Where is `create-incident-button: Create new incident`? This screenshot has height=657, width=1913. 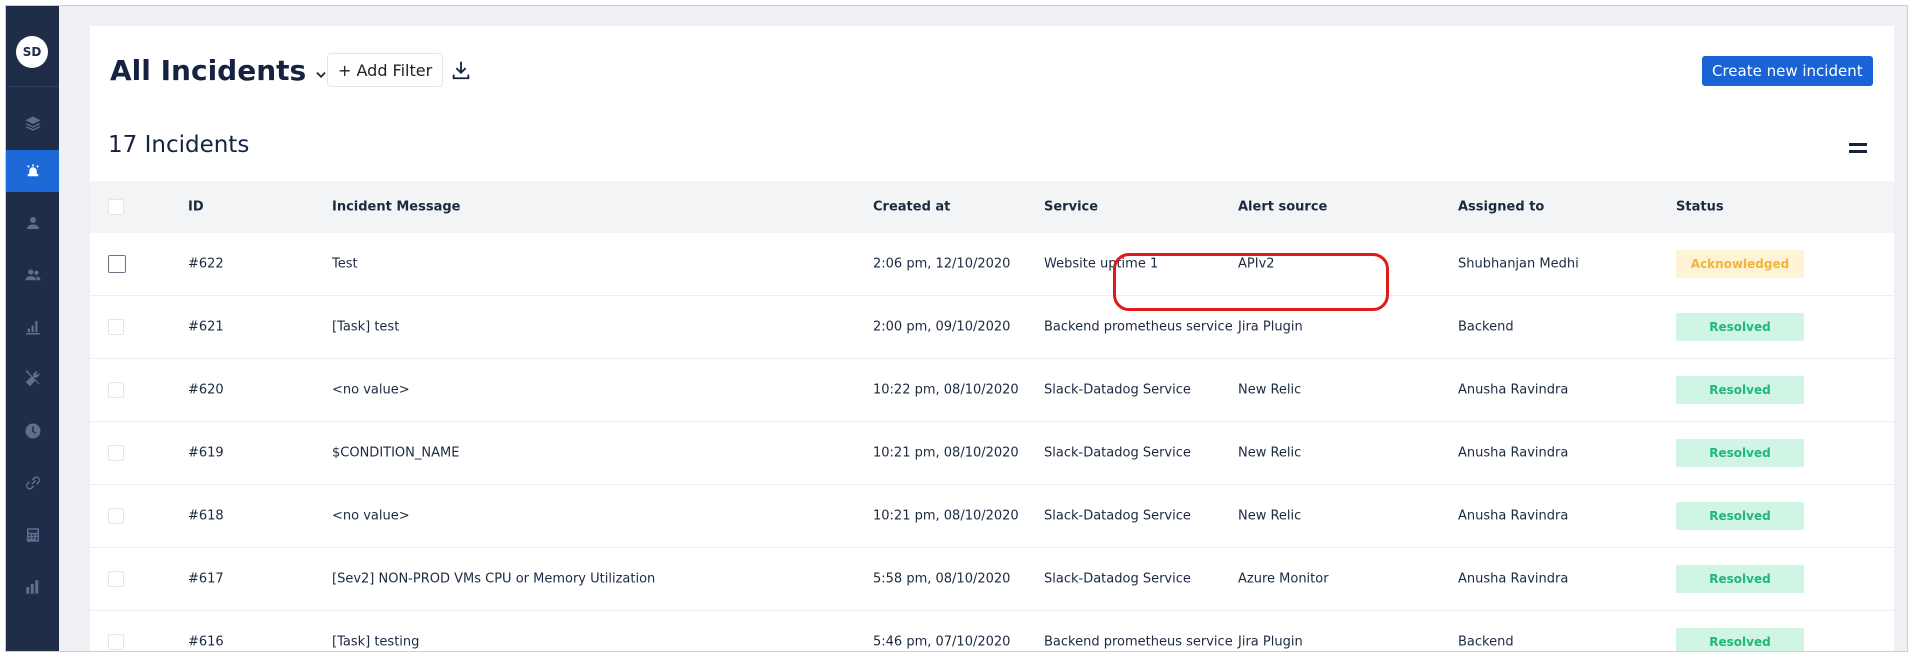
create-incident-button: Create new incident is located at coordinates (1787, 71).